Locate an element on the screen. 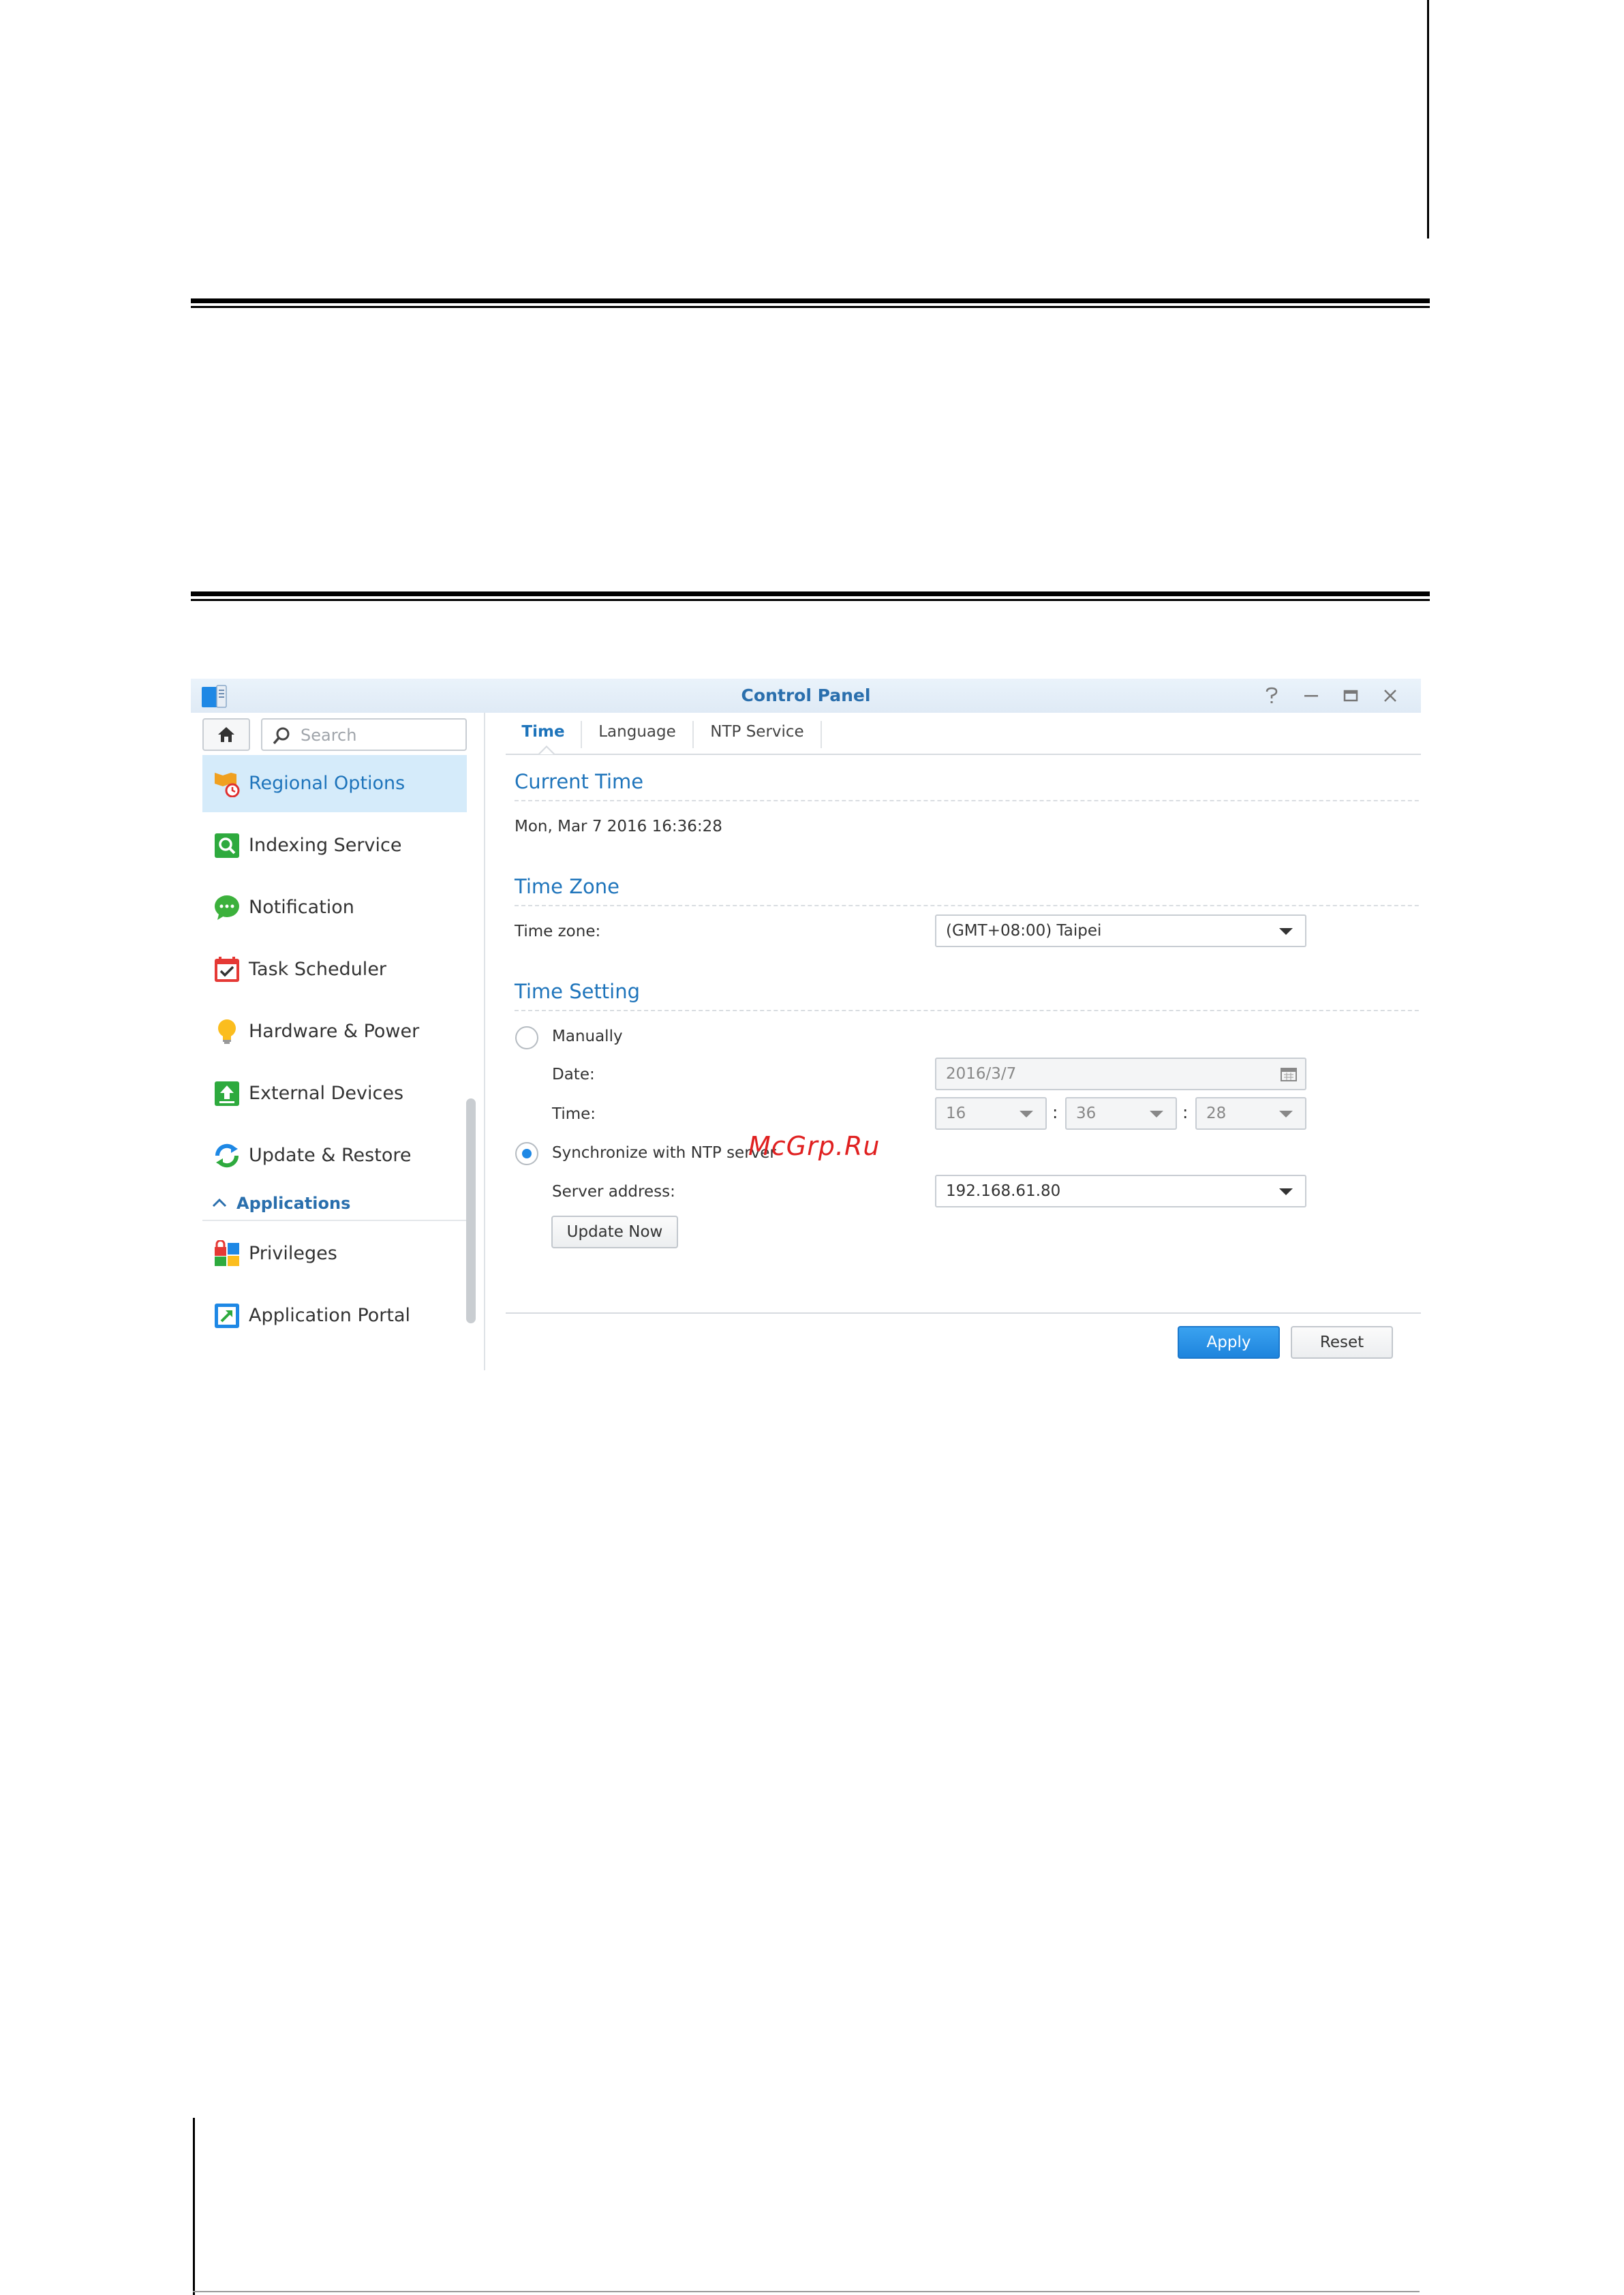 The width and height of the screenshot is (1624, 2295). search-box is located at coordinates (364, 735).